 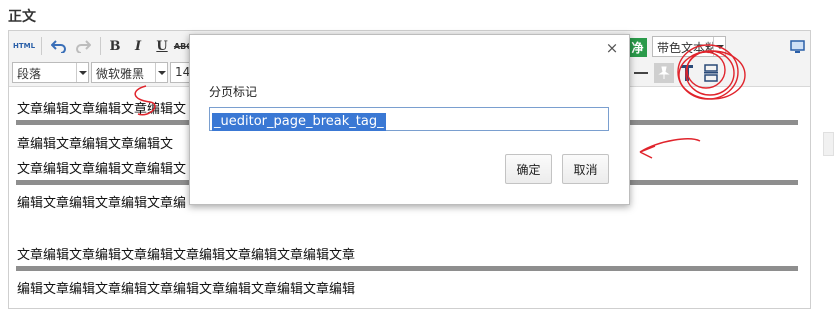 I want to click on cancel-button: 取消, so click(x=585, y=169).